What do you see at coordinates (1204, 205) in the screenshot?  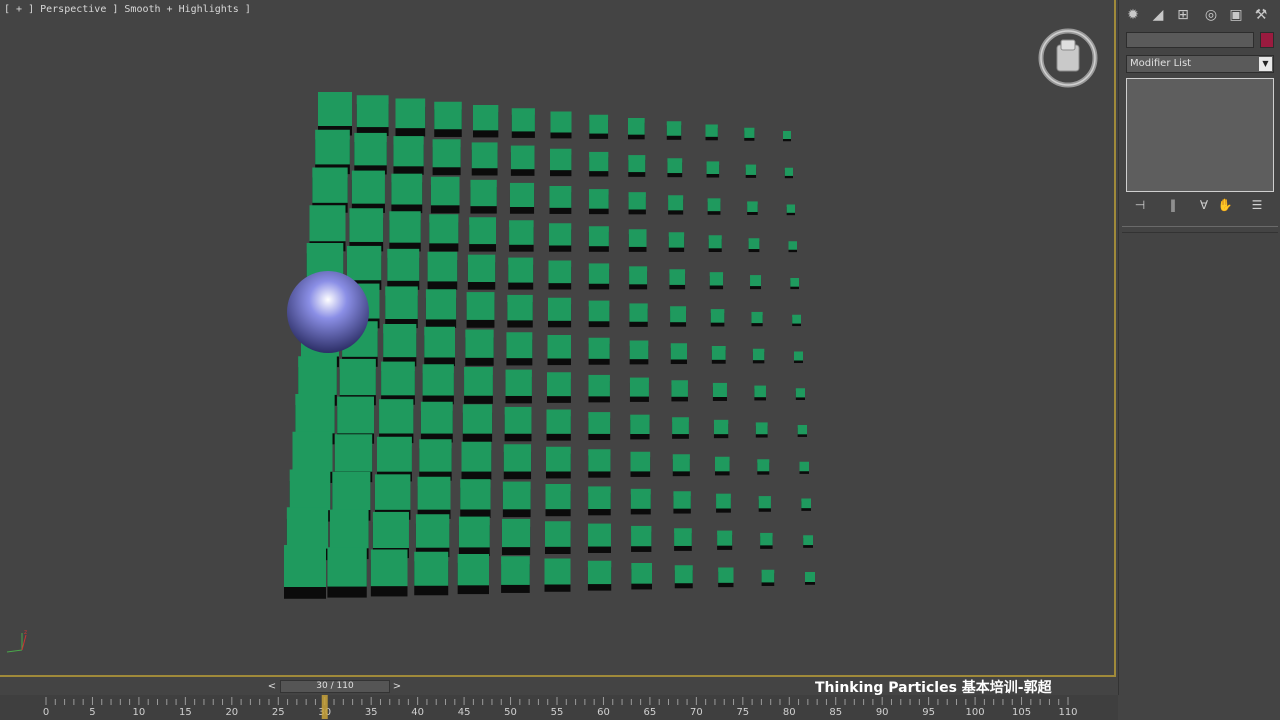 I see `make-unique-button: ∀` at bounding box center [1204, 205].